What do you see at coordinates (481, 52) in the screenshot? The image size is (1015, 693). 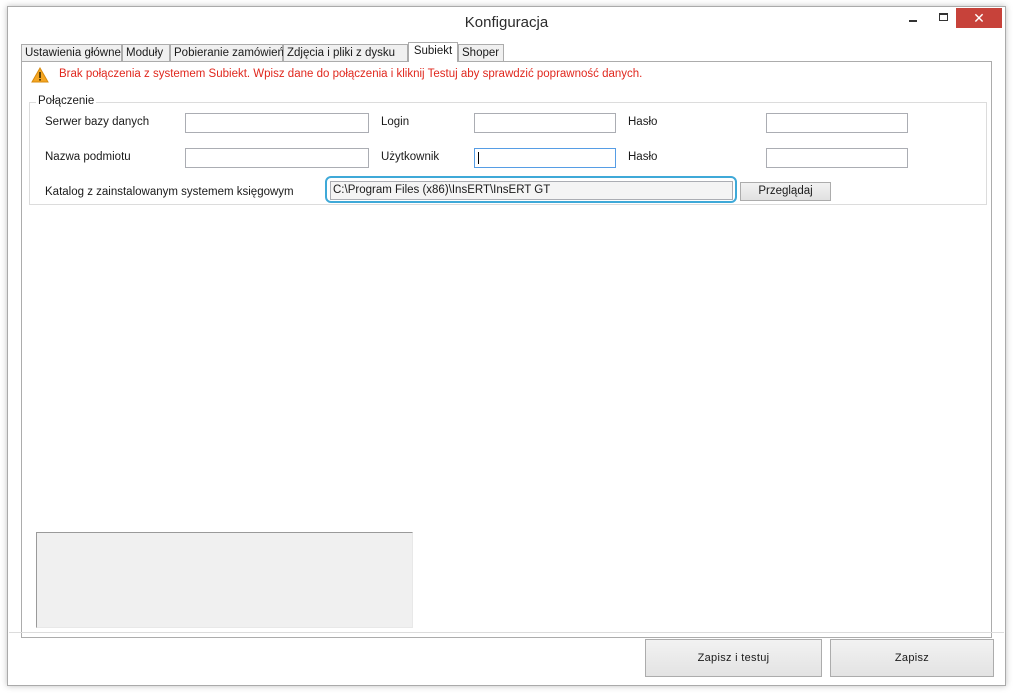 I see `tab-shoper: Shoper` at bounding box center [481, 52].